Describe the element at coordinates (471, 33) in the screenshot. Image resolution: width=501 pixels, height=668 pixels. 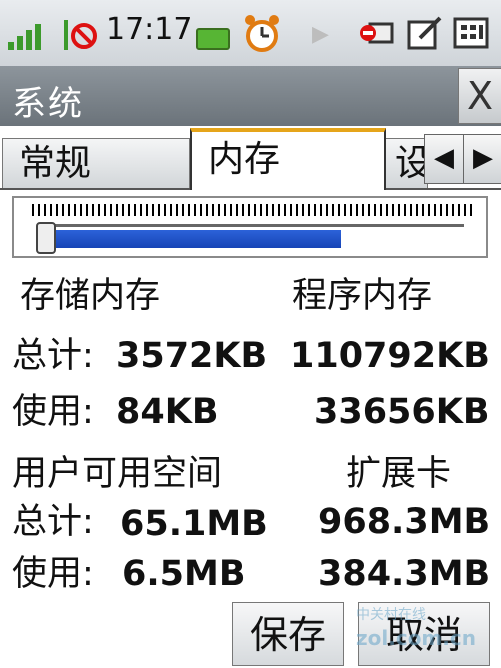
I see `keyboard-icon` at that location.